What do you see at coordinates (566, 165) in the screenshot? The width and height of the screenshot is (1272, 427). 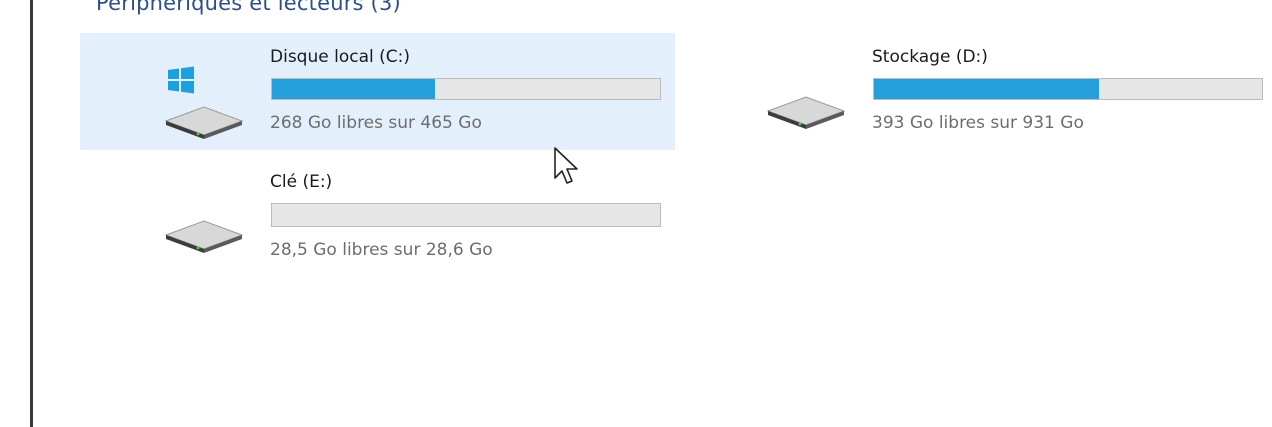 I see `mouse-pointer-icon` at bounding box center [566, 165].